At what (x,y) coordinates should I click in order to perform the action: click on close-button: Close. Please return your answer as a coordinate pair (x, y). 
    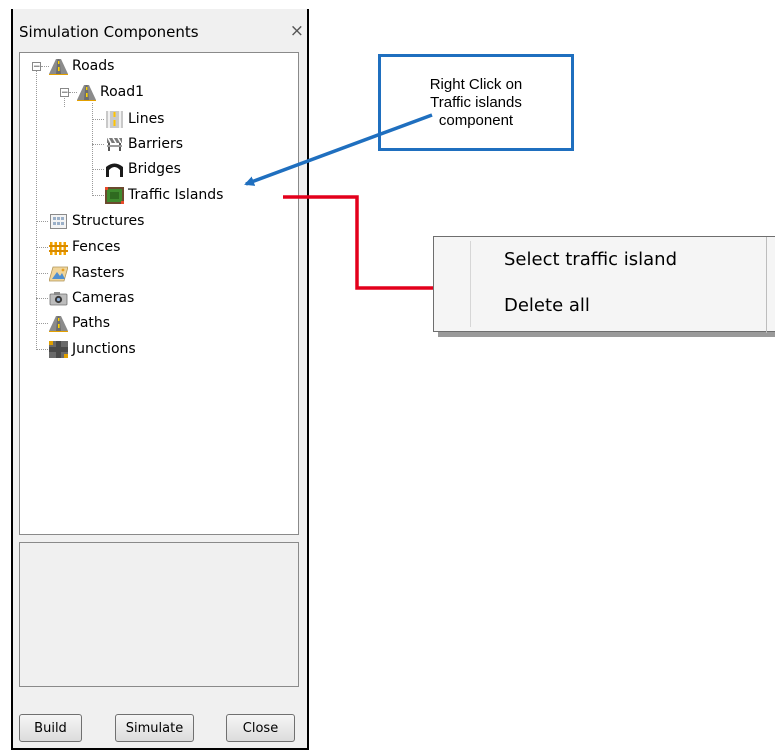
    Looking at the image, I should click on (260, 728).